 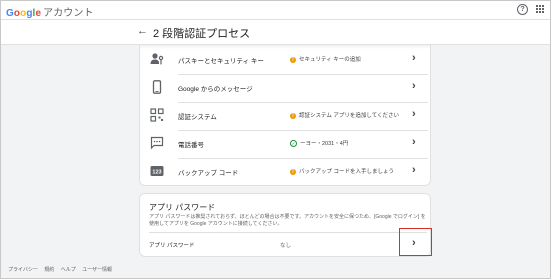 I want to click on help-icon: ?, so click(x=522, y=9).